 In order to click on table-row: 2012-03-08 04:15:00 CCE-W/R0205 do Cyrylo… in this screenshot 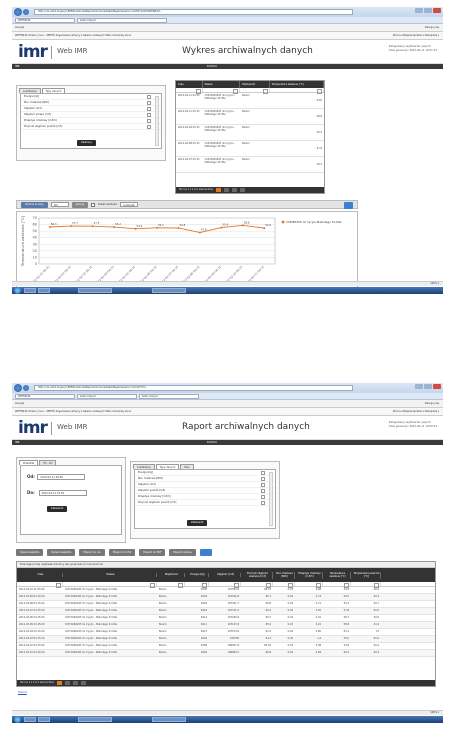, I will do `click(226, 604)`.